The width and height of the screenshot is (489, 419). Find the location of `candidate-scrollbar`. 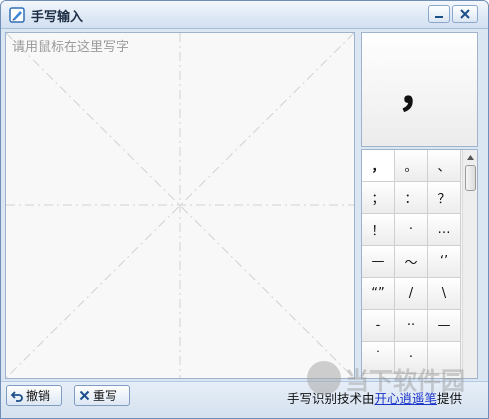

candidate-scrollbar is located at coordinates (469, 264).